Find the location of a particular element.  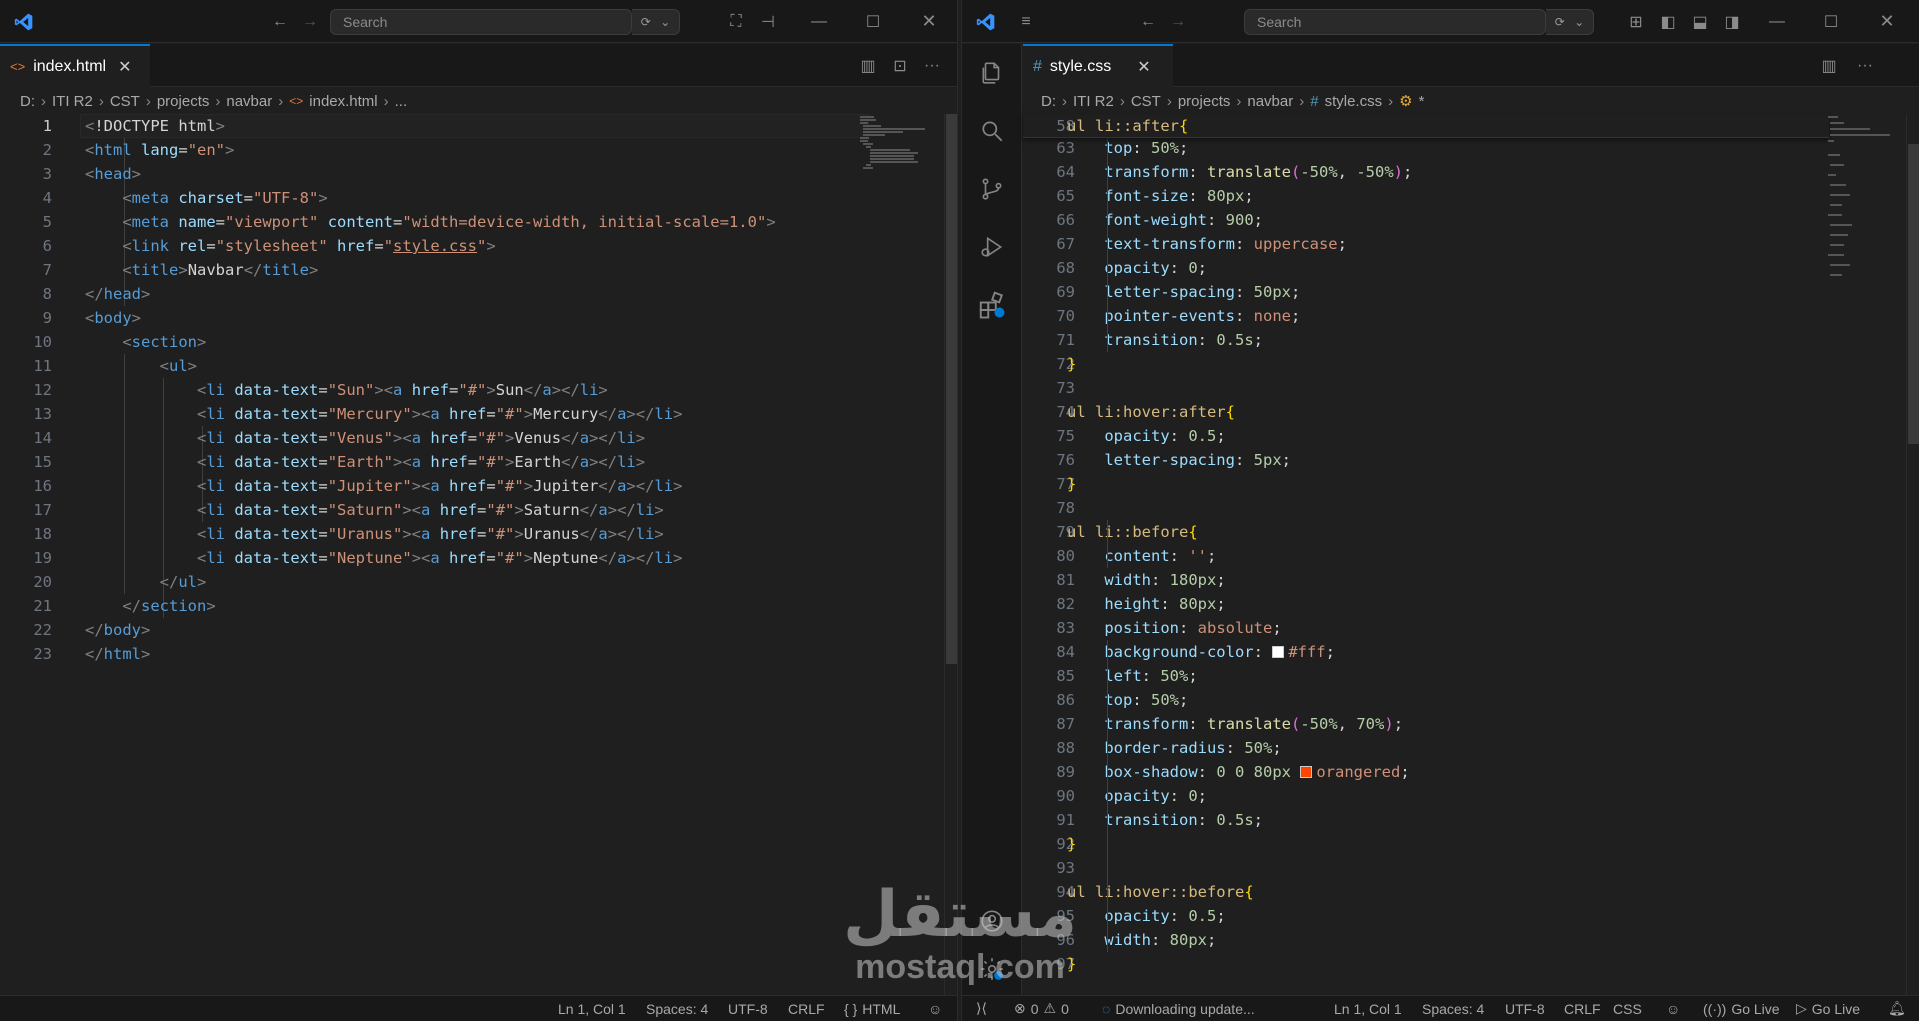

breadcrumb-item: style.css is located at coordinates (1354, 101).